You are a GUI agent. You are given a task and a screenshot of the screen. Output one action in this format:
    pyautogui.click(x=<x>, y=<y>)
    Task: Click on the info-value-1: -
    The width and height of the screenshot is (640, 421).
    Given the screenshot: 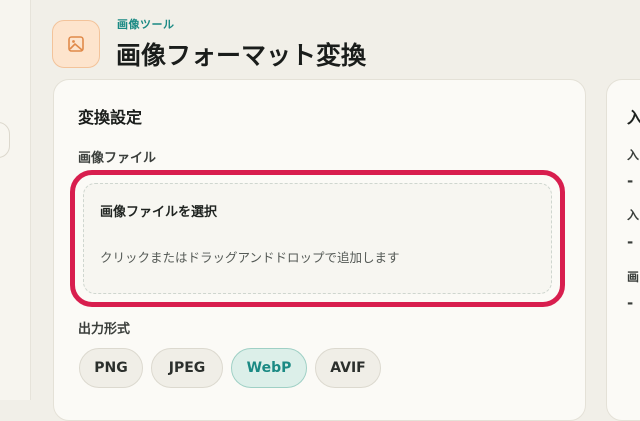 What is the action you would take?
    pyautogui.click(x=630, y=181)
    